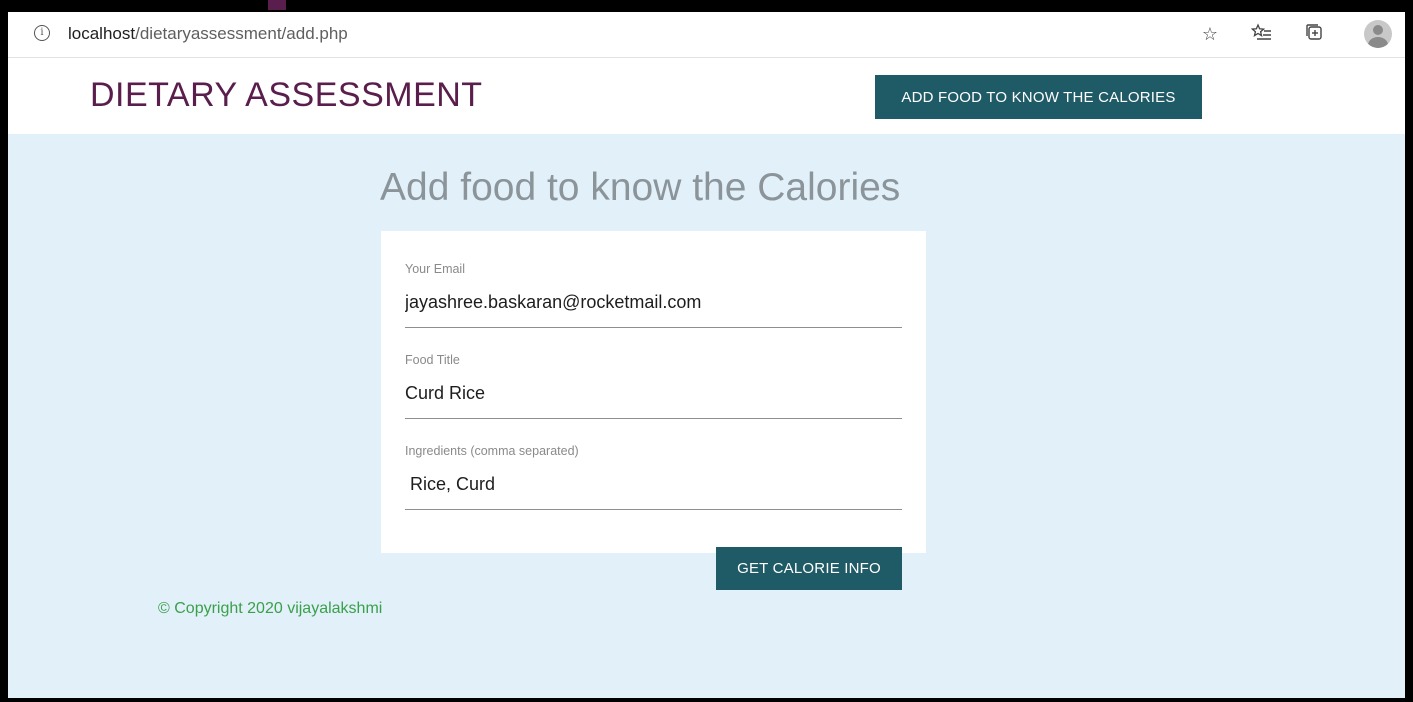 This screenshot has width=1413, height=702. What do you see at coordinates (4, 351) in the screenshot?
I see `screenshot-frame-left` at bounding box center [4, 351].